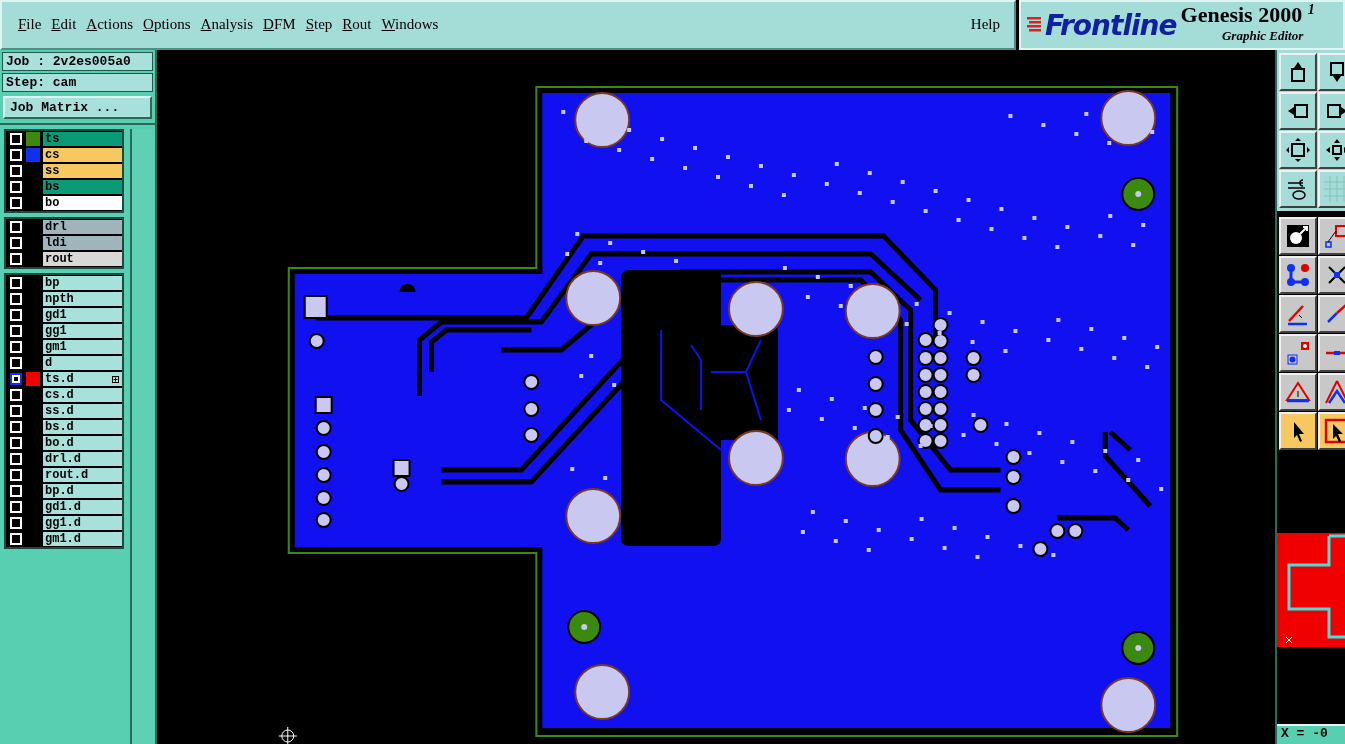  I want to click on expand-box-icon, so click(1298, 150).